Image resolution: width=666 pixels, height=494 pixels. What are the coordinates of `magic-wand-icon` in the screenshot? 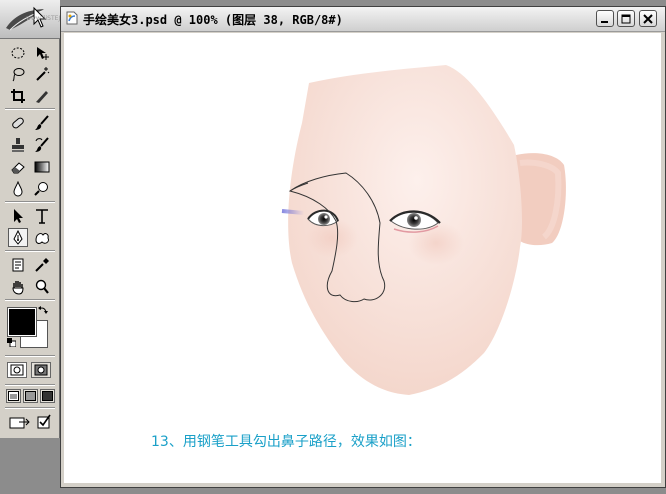 It's located at (43, 73).